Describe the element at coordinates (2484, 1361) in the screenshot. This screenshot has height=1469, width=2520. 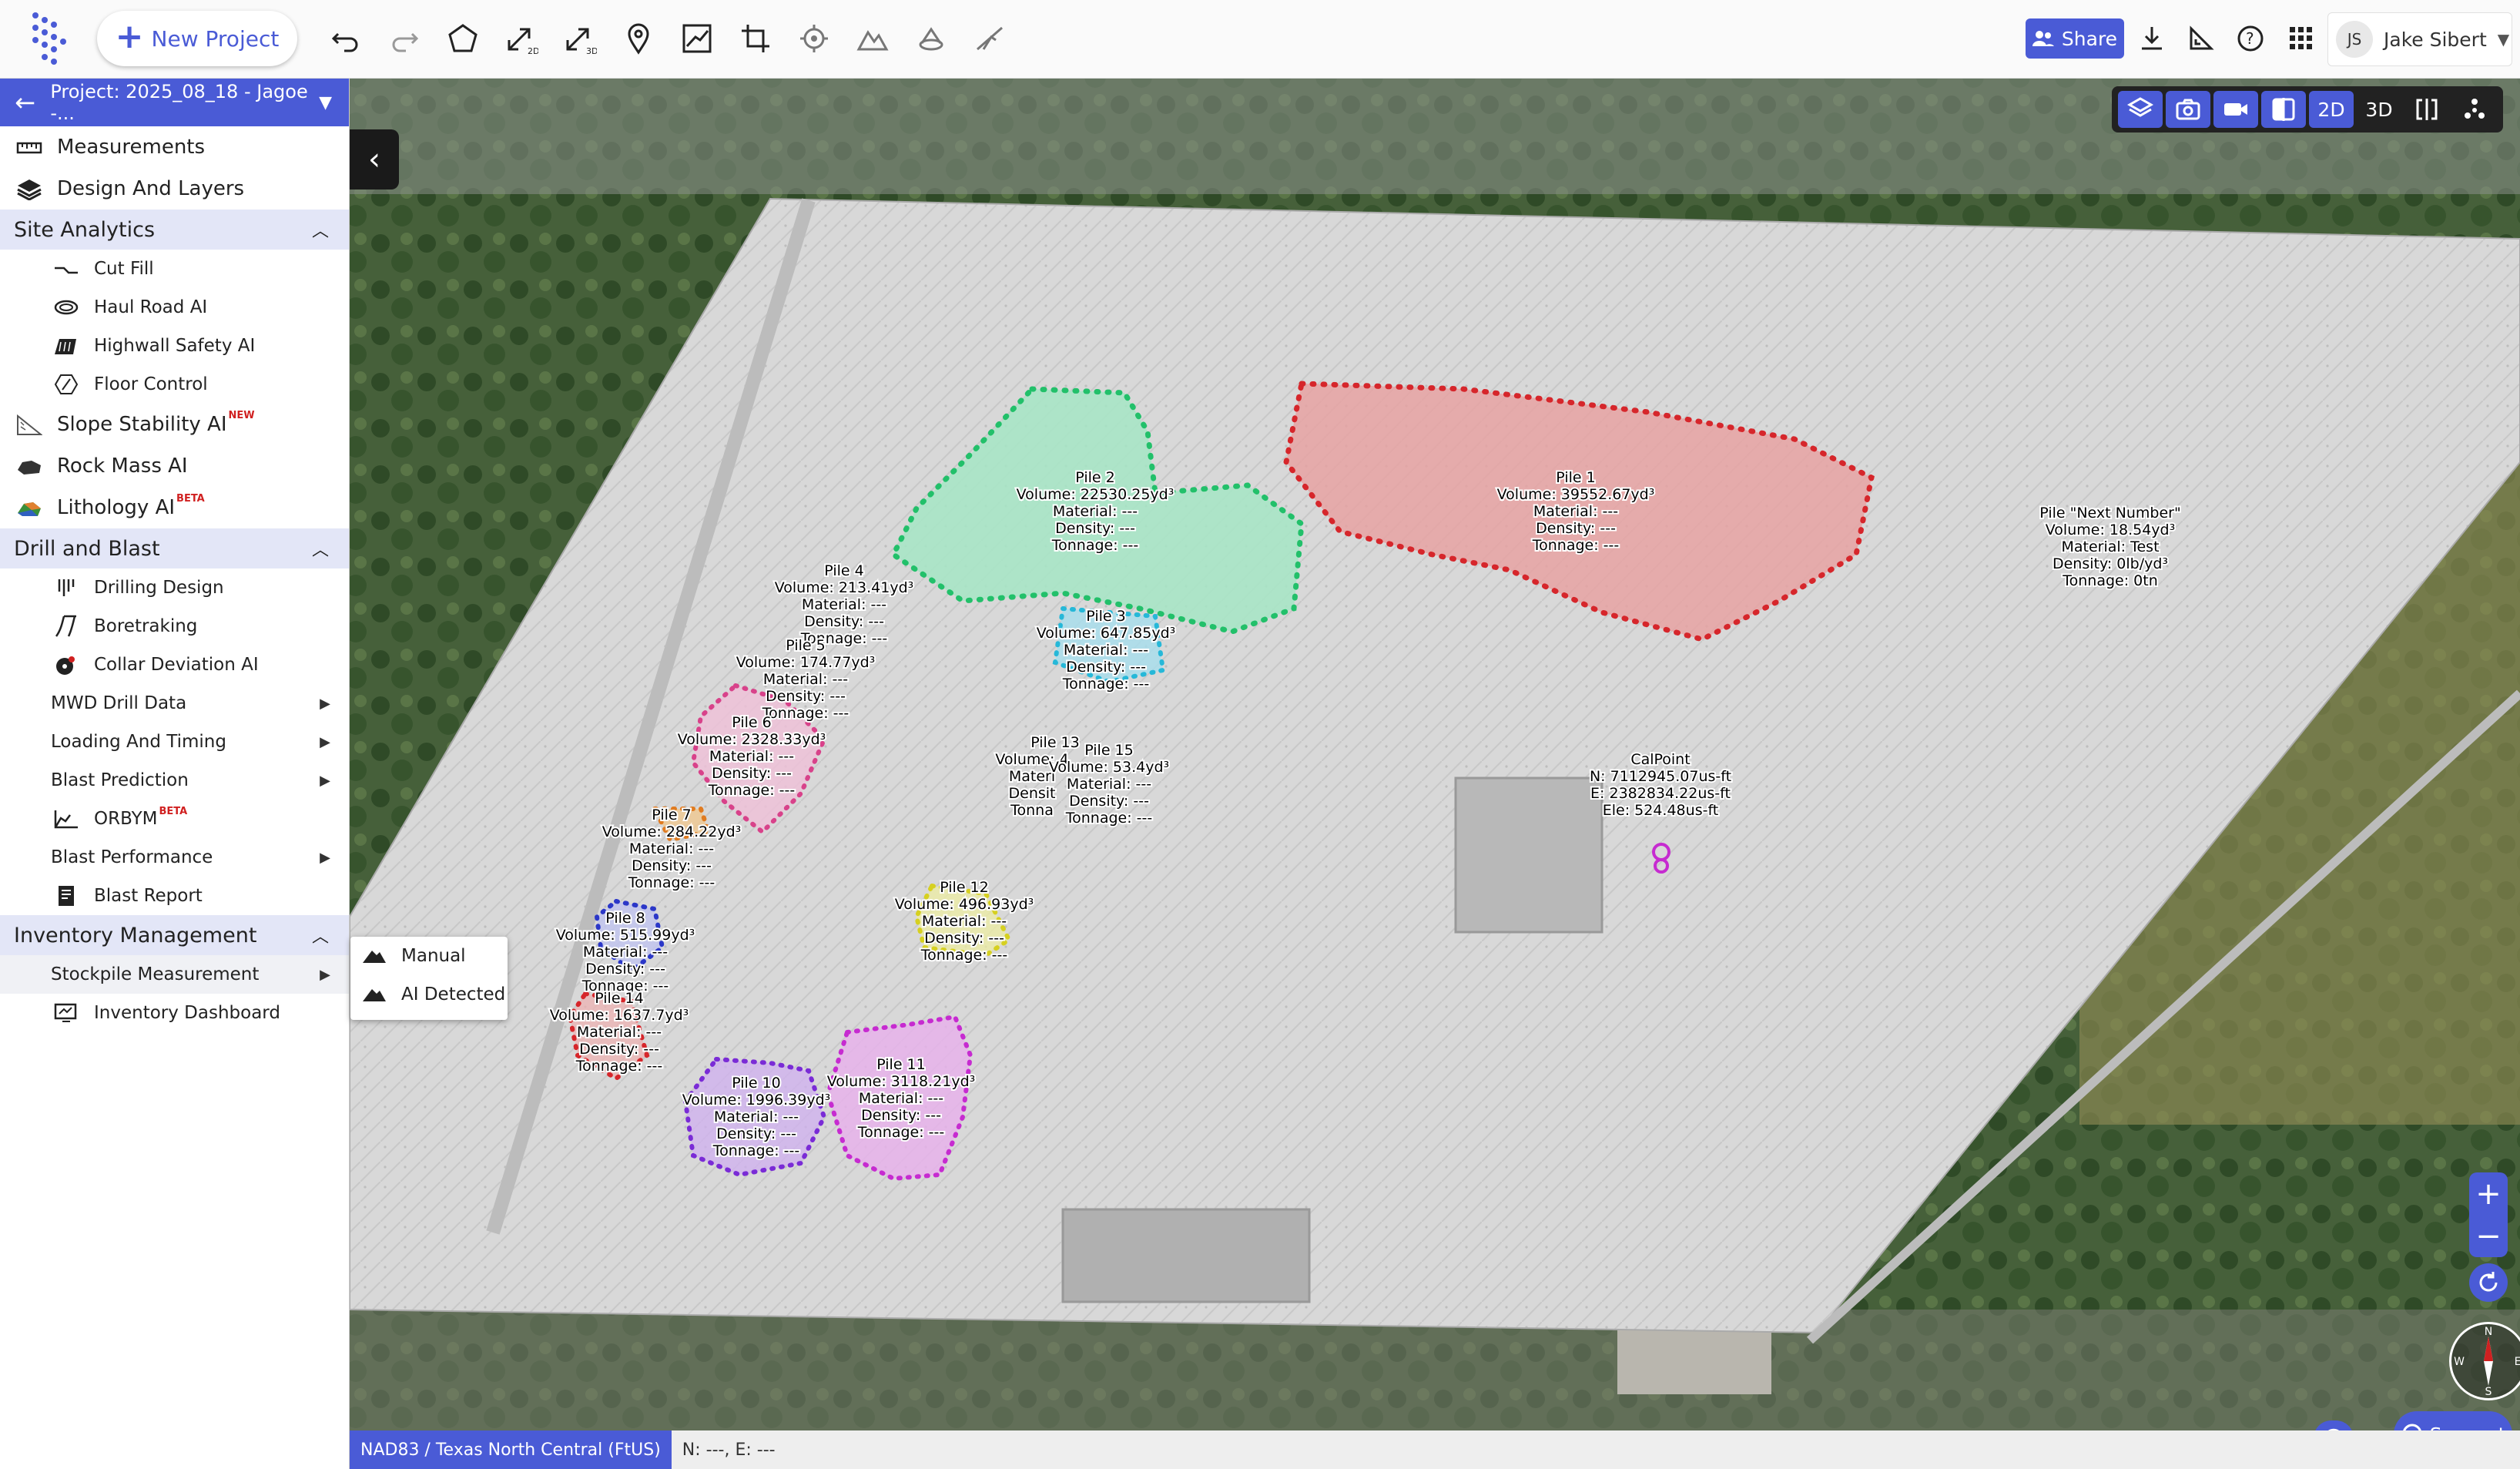
I see `compass-icon: N S E W` at that location.